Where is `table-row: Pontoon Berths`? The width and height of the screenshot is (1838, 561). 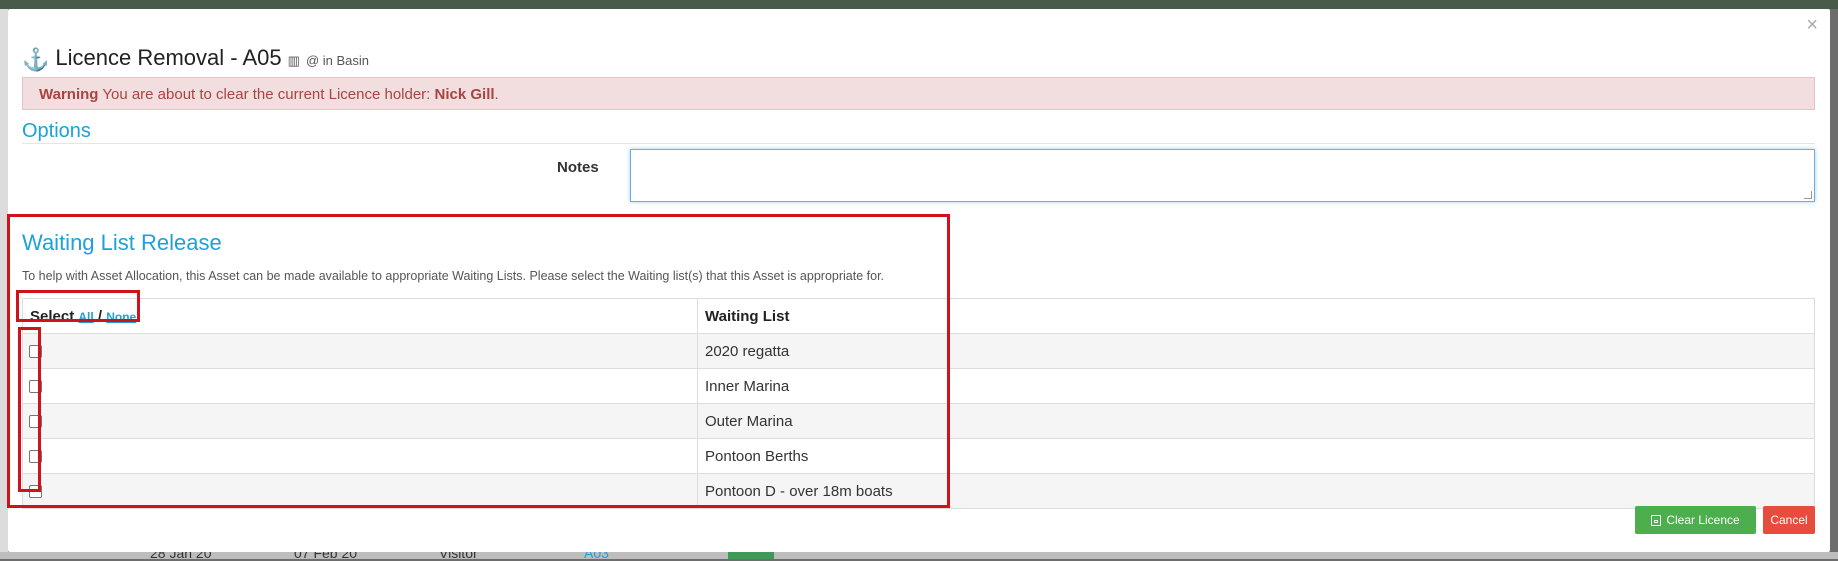
table-row: Pontoon Berths is located at coordinates (918, 456).